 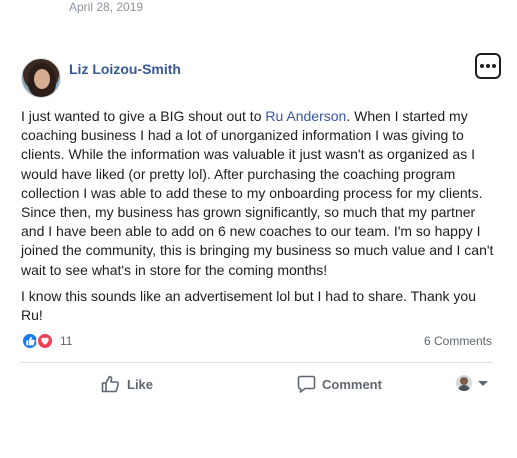 I want to click on reactions-summary: 11, so click(x=46, y=341).